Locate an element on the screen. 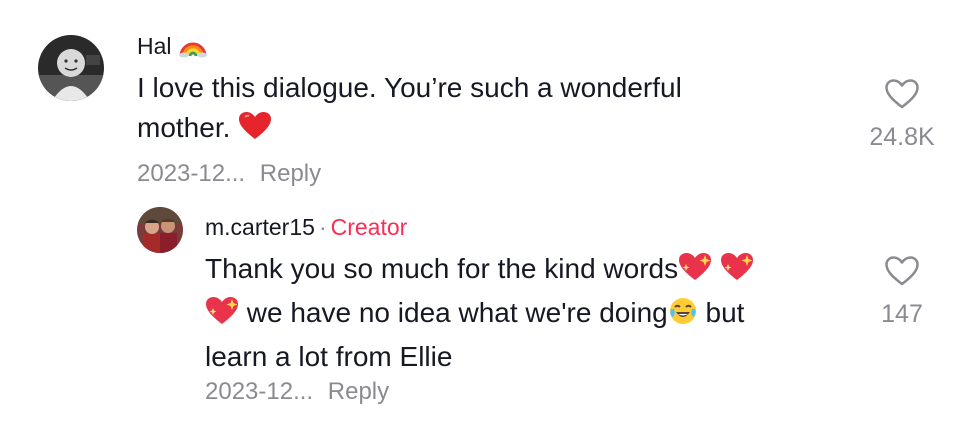 This screenshot has width=980, height=423. reply-line-2: we have no idea what we're doing but is located at coordinates (479, 315).